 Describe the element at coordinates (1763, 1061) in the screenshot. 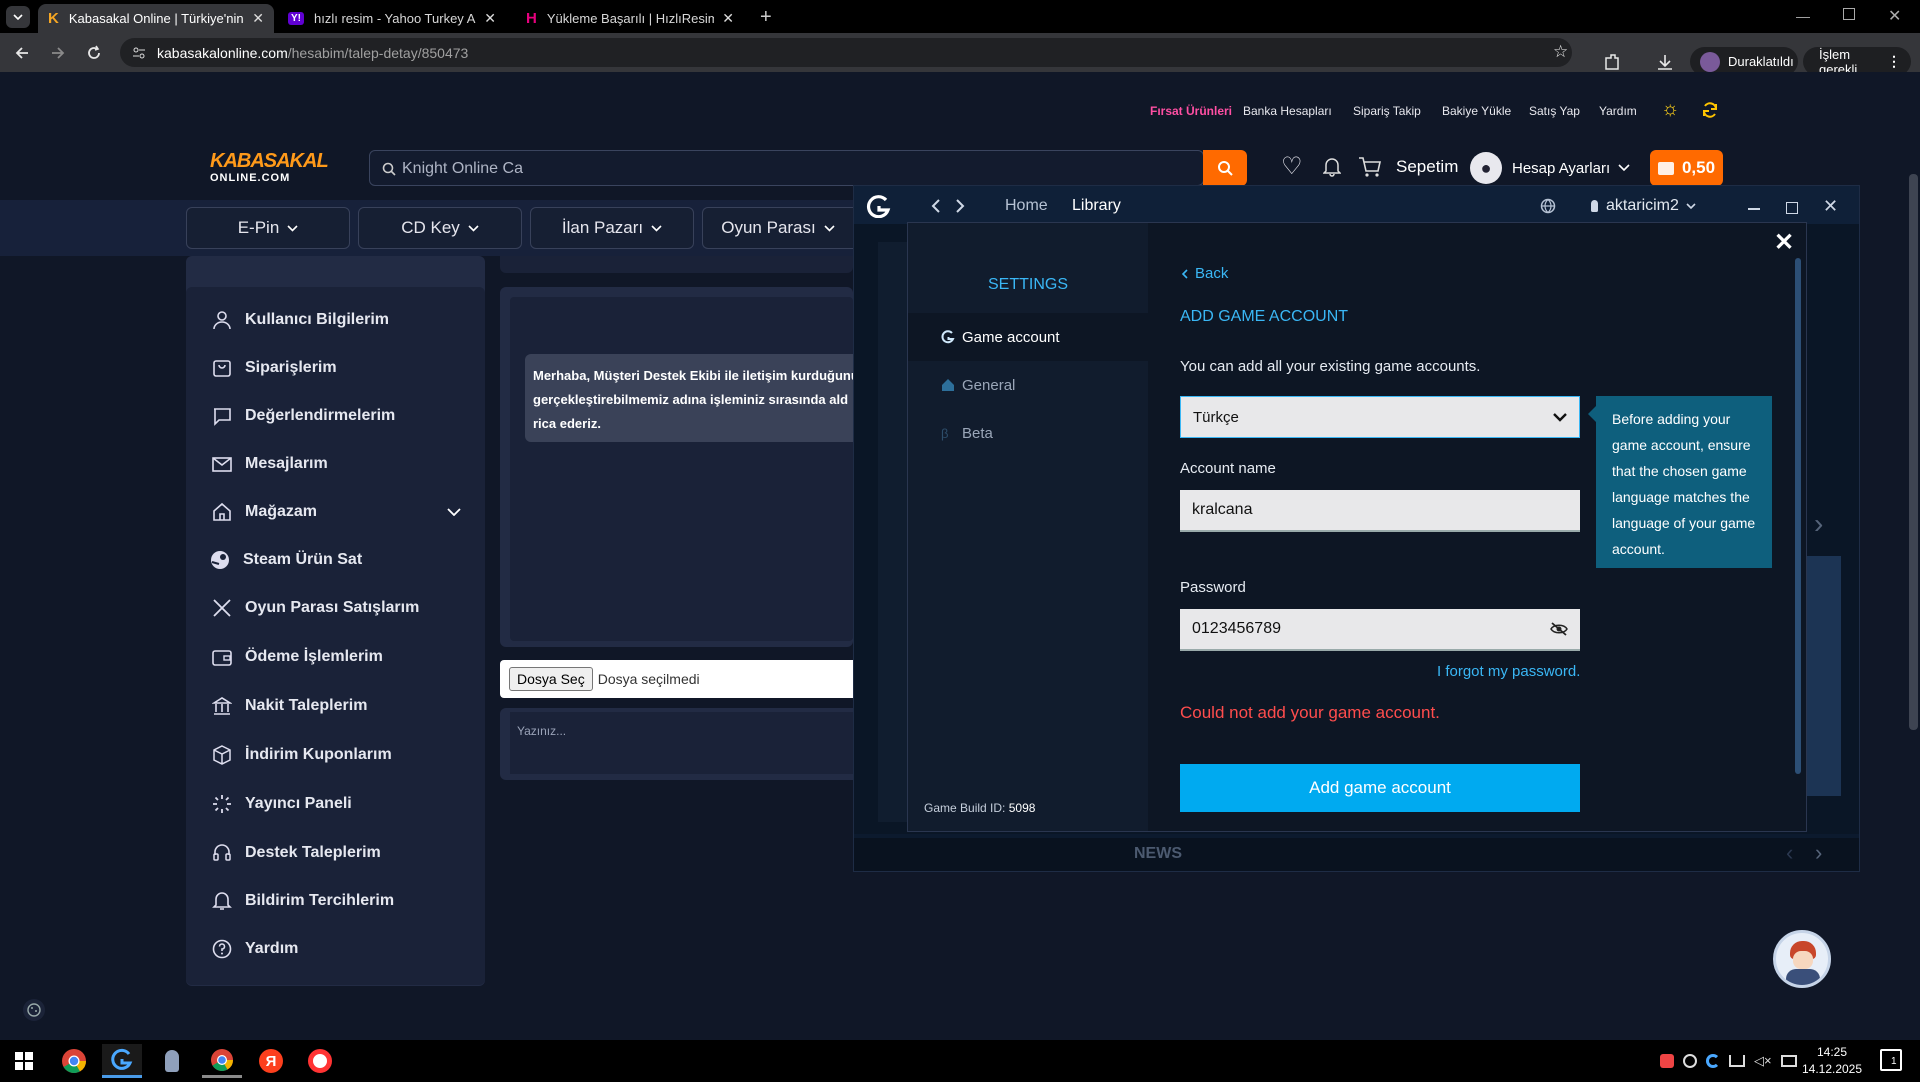

I see `volume-muted-icon: ◁×` at that location.